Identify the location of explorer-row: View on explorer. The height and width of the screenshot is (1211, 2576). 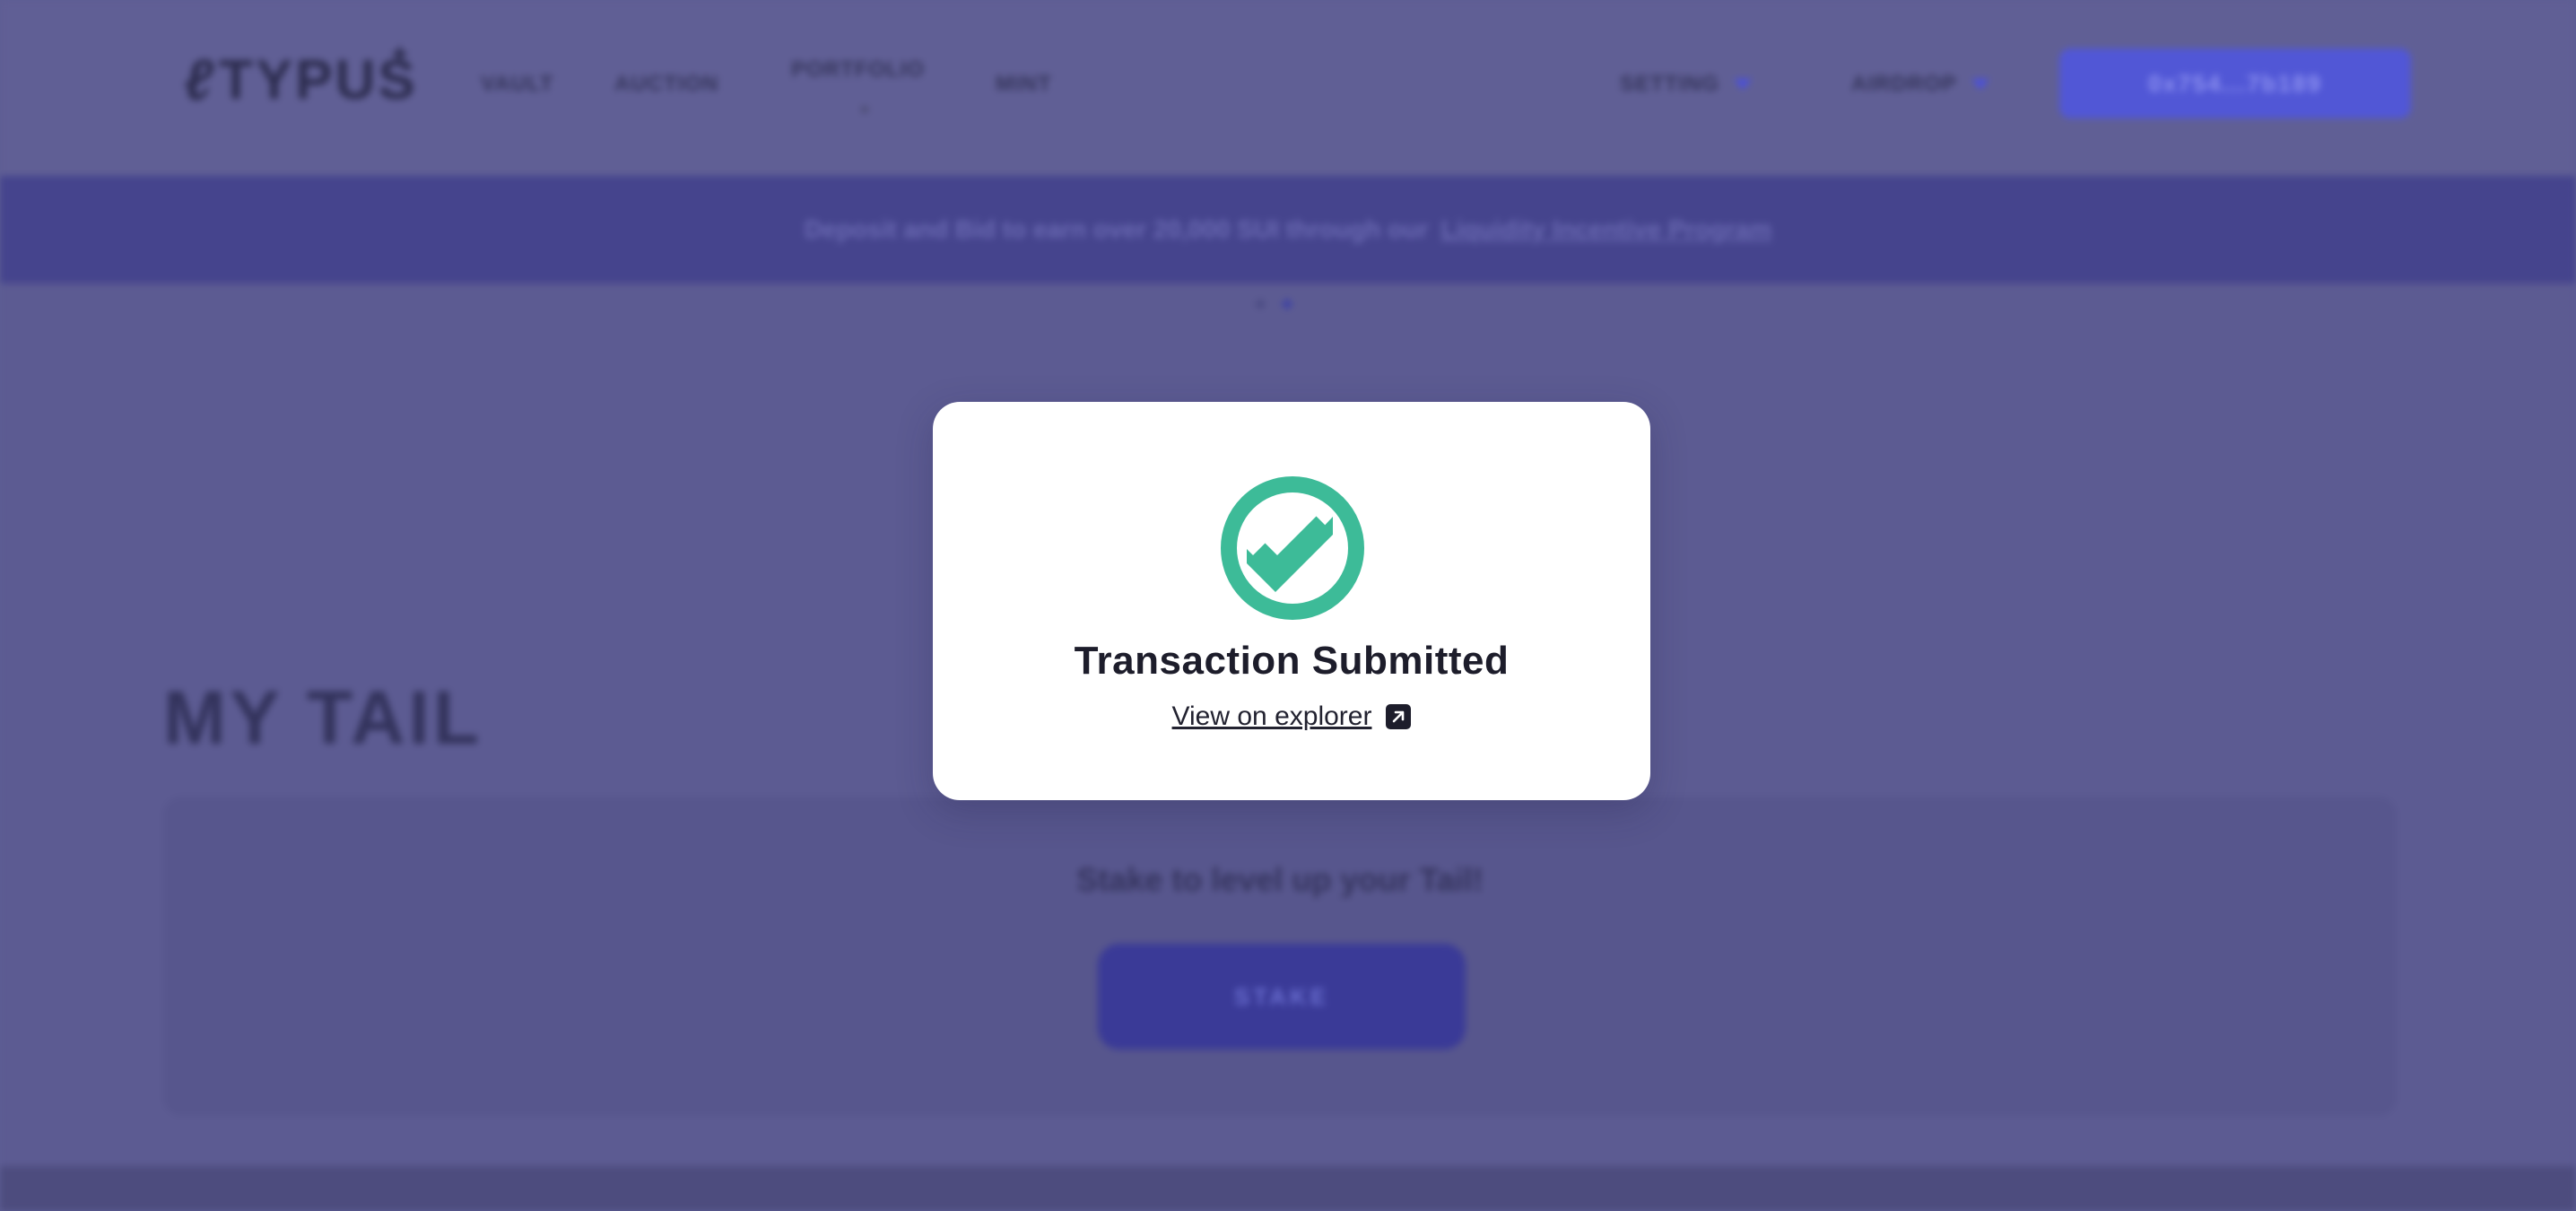
(1291, 716).